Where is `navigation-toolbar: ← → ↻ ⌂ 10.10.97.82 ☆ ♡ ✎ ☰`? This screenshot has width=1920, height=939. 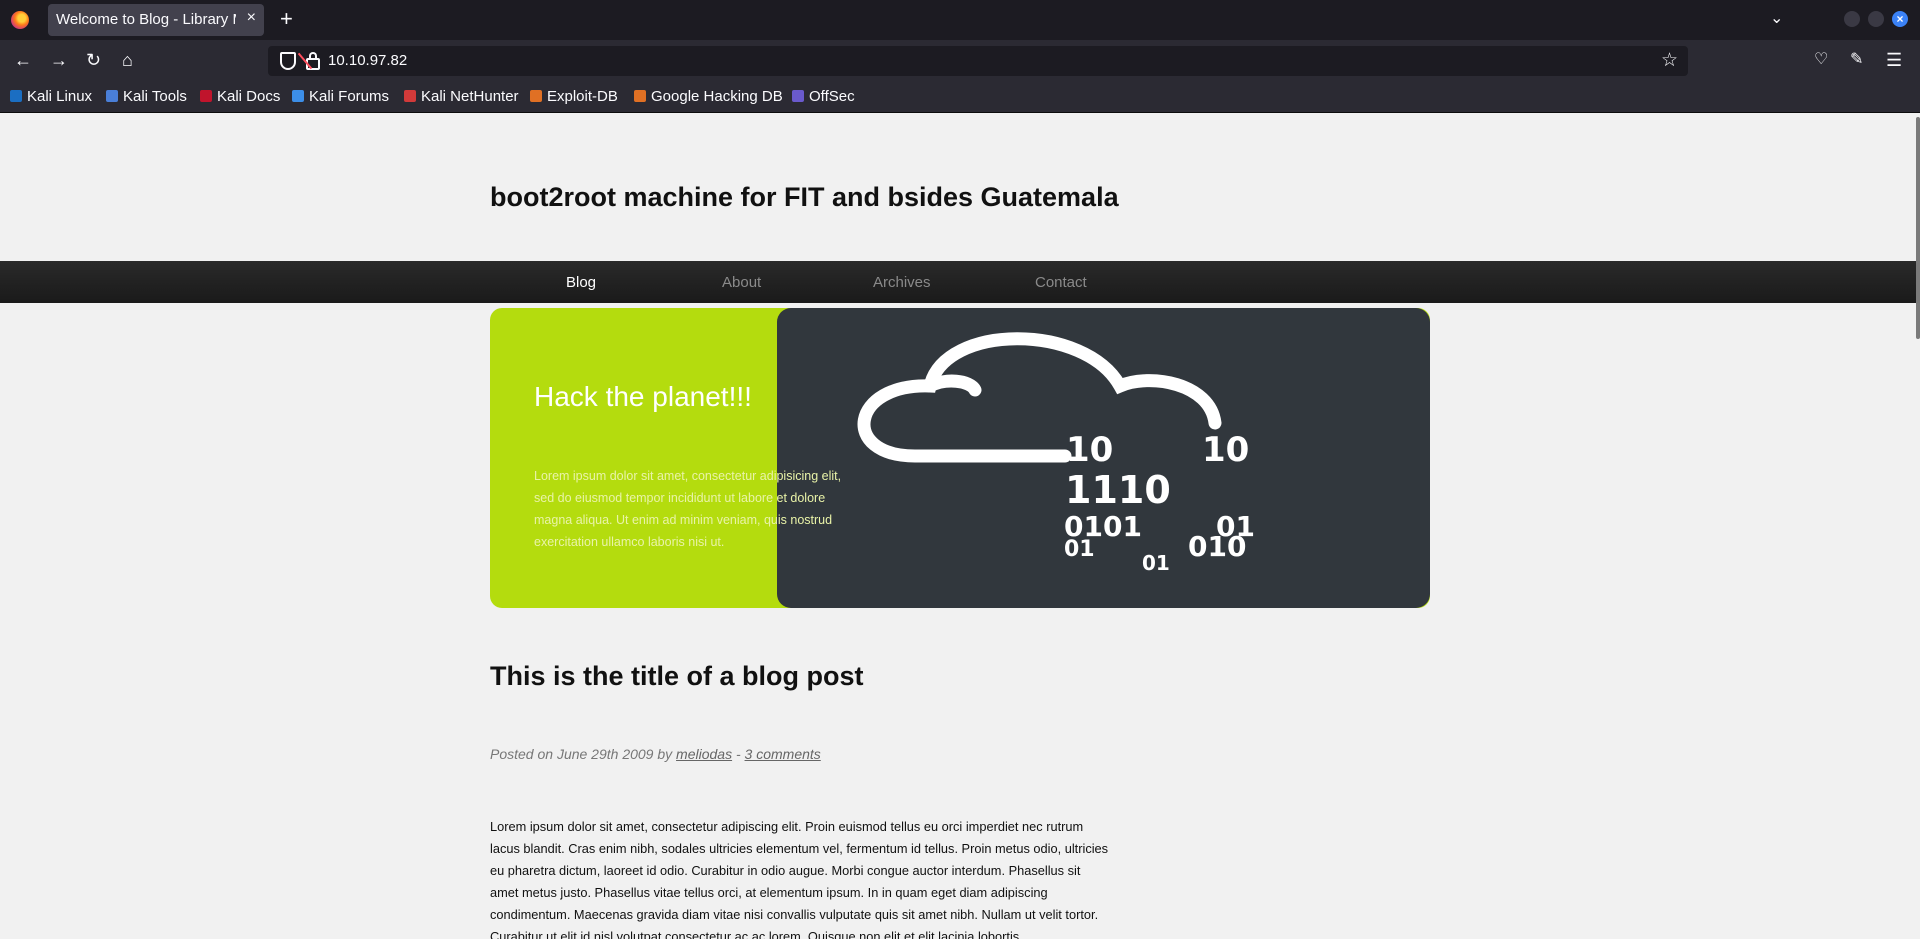 navigation-toolbar: ← → ↻ ⌂ 10.10.97.82 ☆ ♡ ✎ ☰ is located at coordinates (960, 61).